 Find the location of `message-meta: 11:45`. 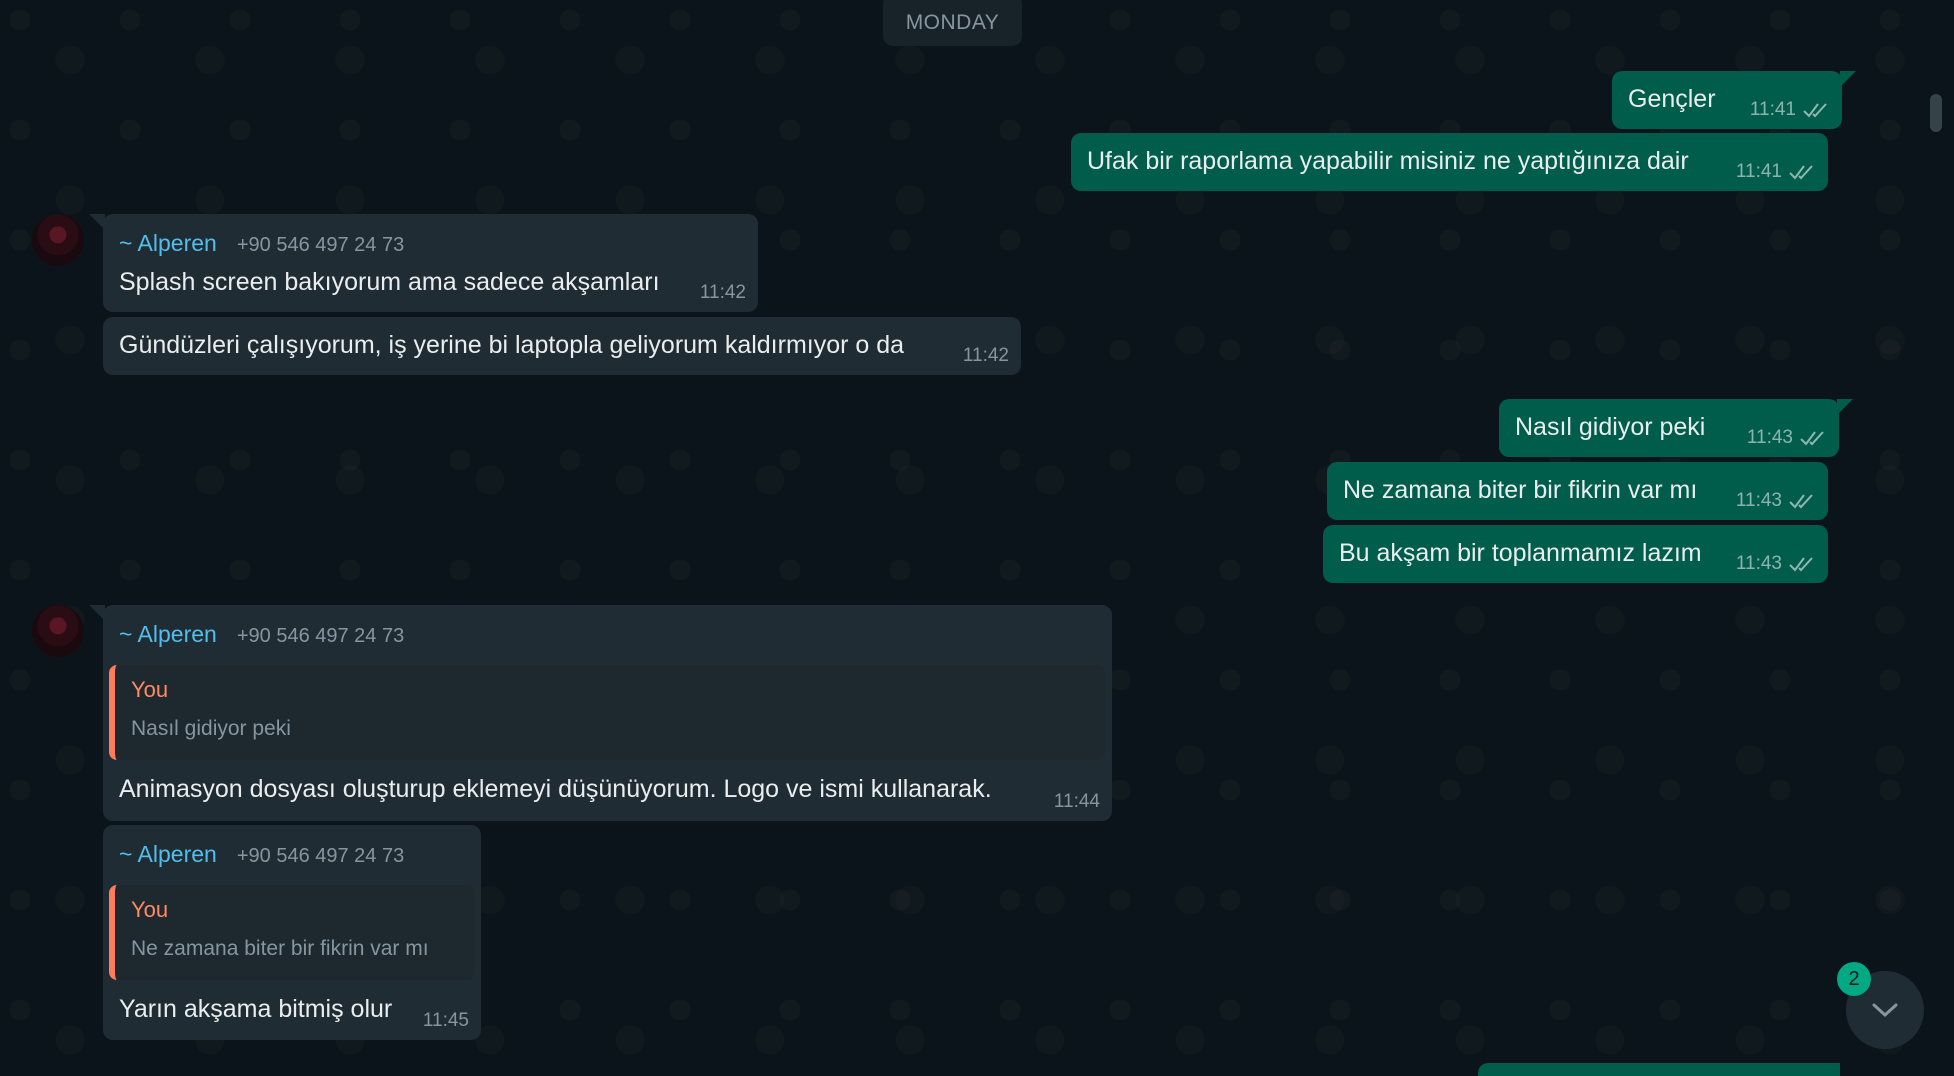

message-meta: 11:45 is located at coordinates (446, 1021).